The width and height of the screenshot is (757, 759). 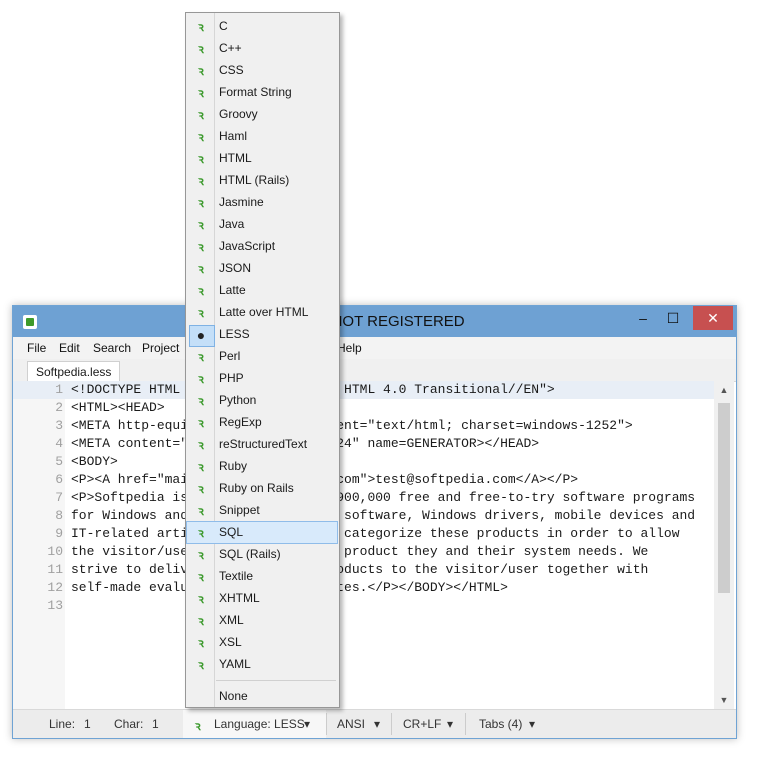 I want to click on encoding-selector: ANSI, so click(x=351, y=724).